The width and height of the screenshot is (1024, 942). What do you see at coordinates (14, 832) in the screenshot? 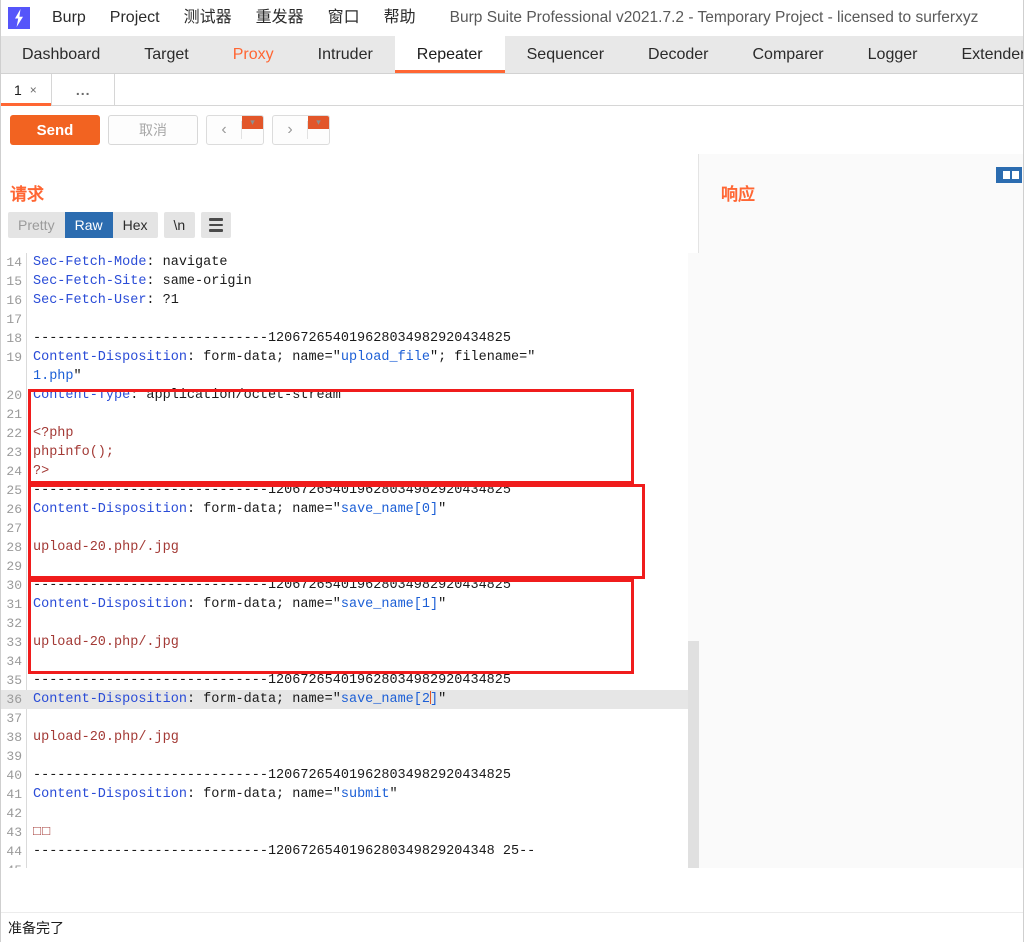
I see `line-number: 43` at bounding box center [14, 832].